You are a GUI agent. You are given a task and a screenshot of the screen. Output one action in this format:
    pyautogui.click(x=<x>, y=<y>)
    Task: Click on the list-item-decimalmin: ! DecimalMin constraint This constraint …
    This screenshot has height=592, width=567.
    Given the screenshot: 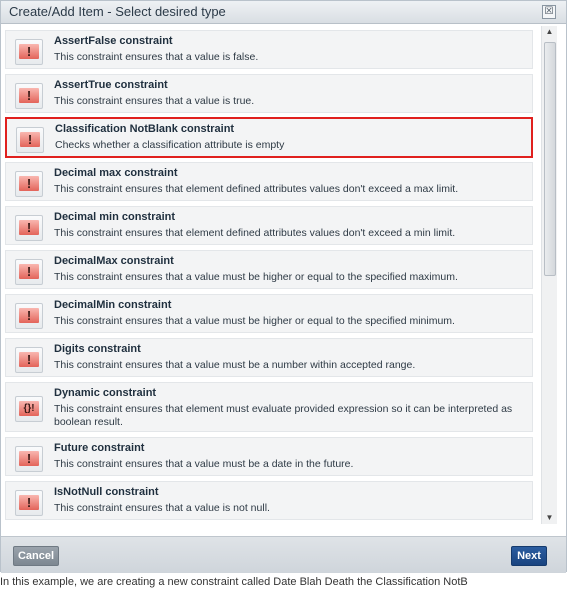 What is the action you would take?
    pyautogui.click(x=269, y=313)
    